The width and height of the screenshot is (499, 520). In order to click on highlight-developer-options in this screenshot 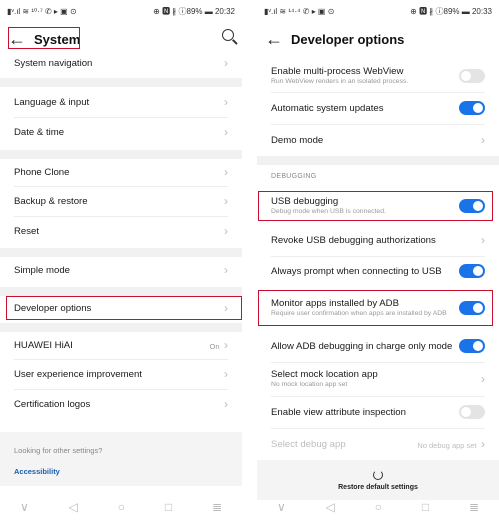, I will do `click(124, 308)`.